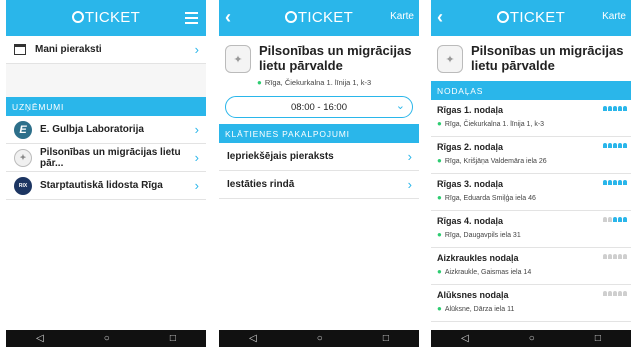 The image size is (638, 347). Describe the element at coordinates (319, 185) in the screenshot. I see `service-item-queue: Iestāties rindā ›` at that location.